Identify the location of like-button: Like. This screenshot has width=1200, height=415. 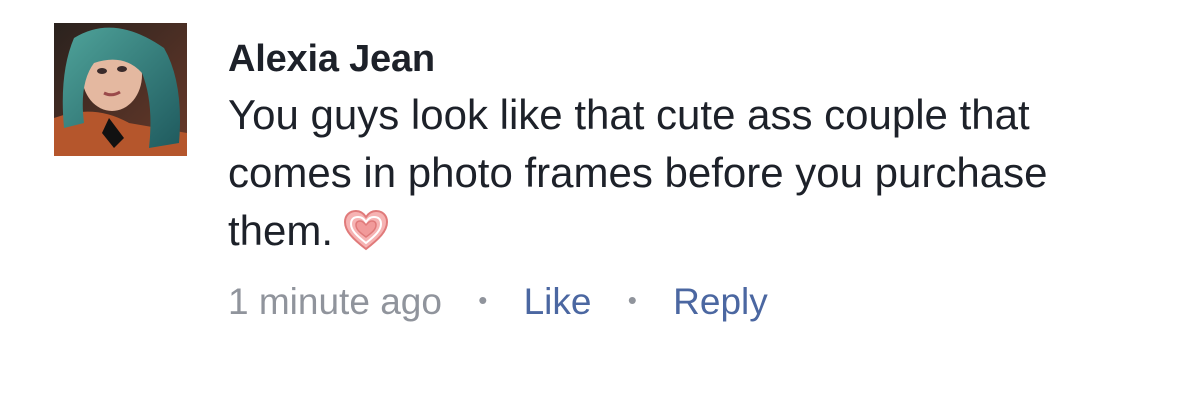
(558, 301).